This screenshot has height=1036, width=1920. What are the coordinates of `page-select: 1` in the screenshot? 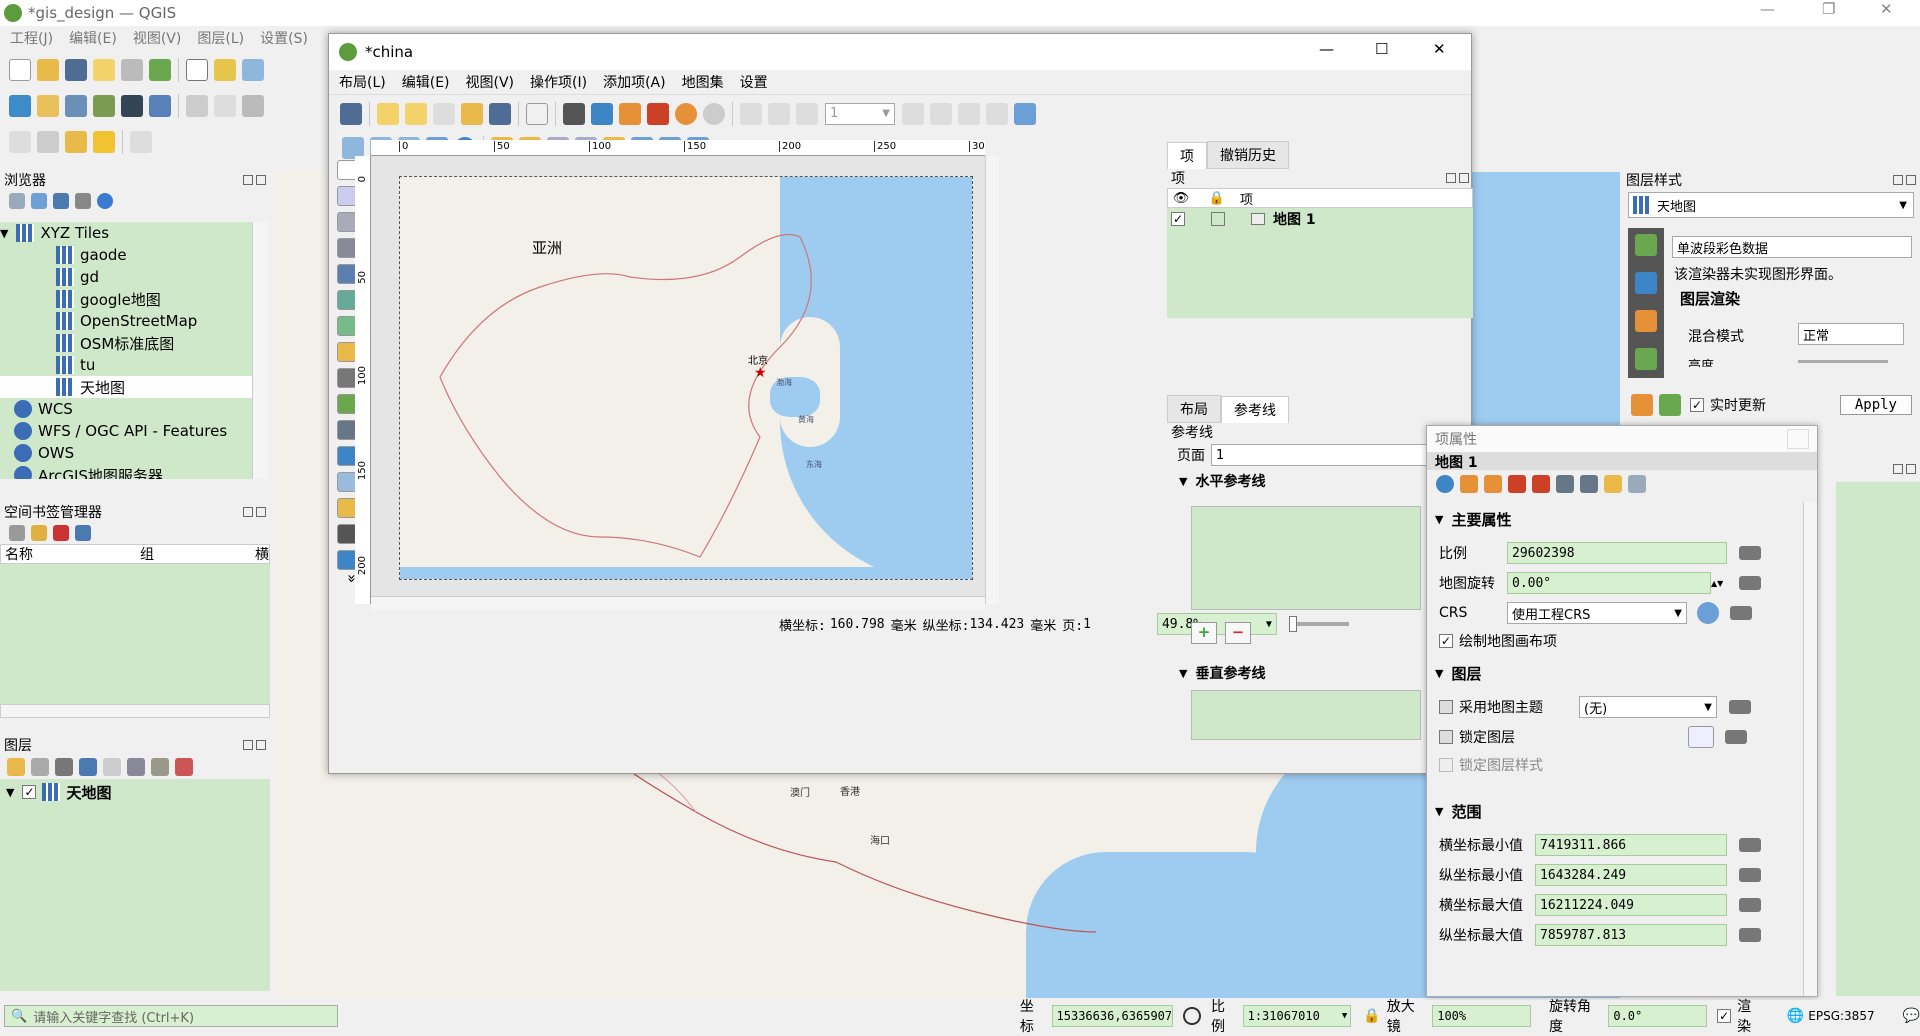 It's located at (1331, 455).